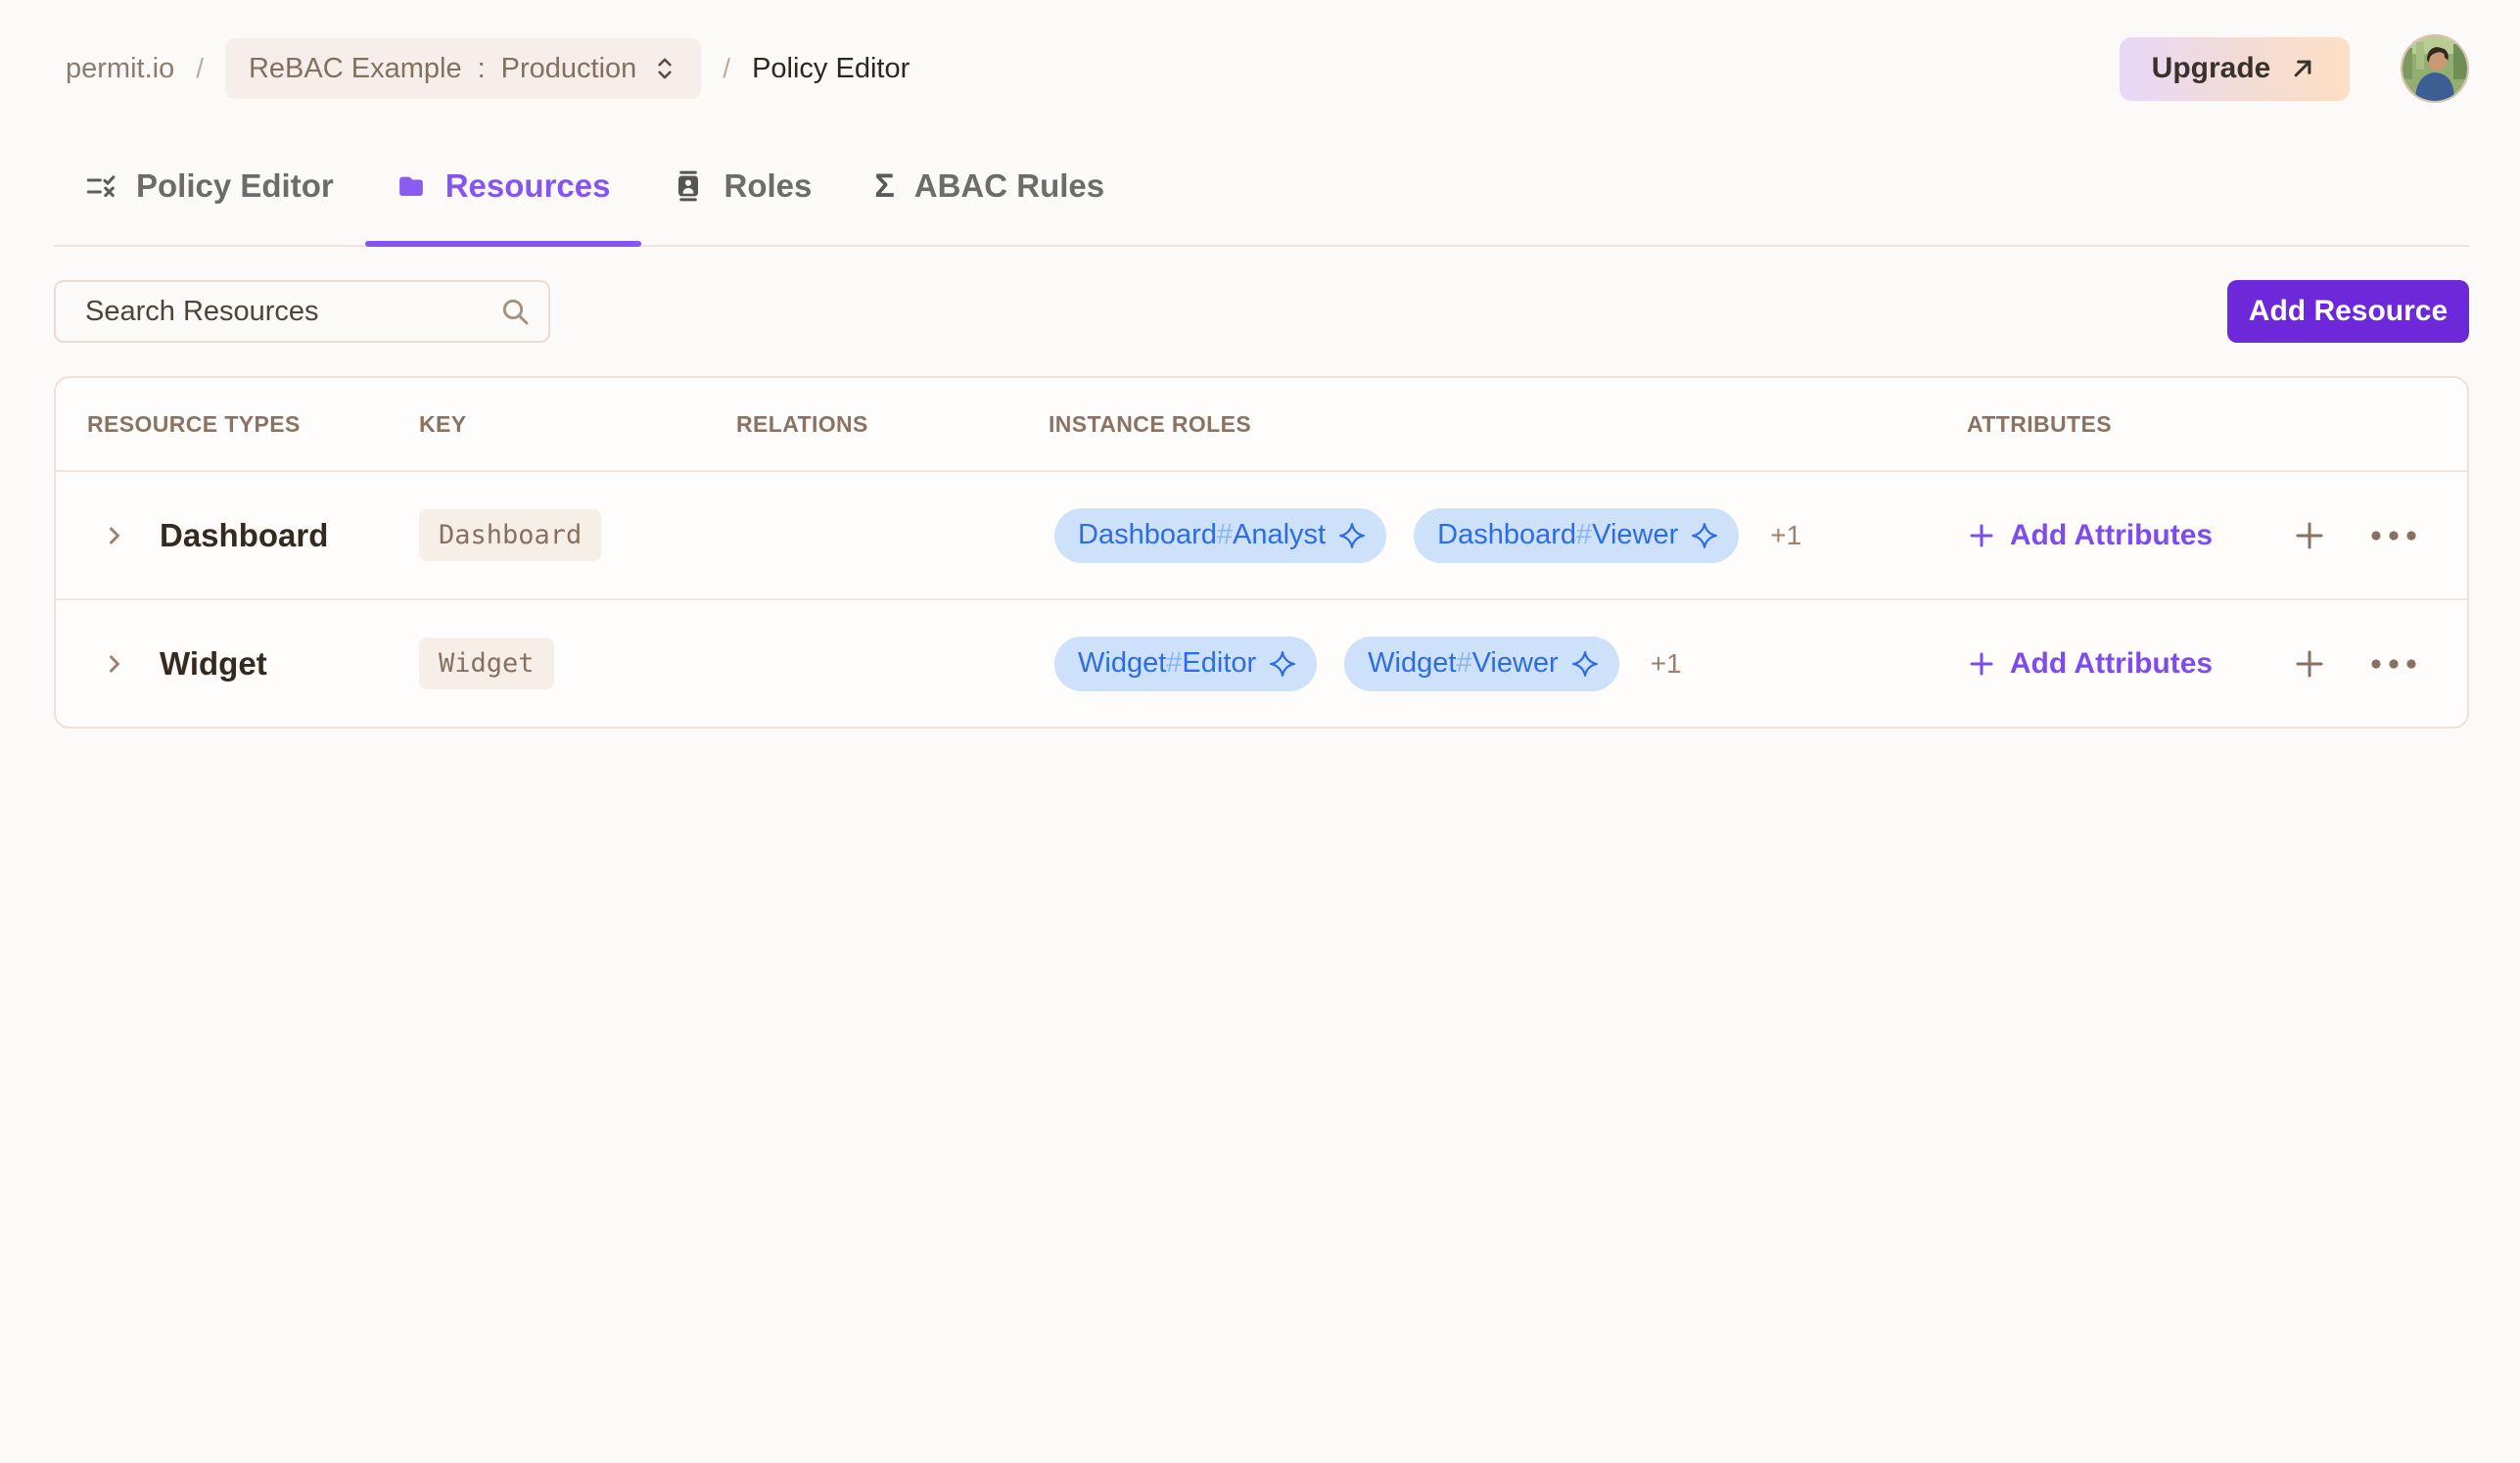 Image resolution: width=2520 pixels, height=1463 pixels. I want to click on tab-roles: Roles, so click(742, 186).